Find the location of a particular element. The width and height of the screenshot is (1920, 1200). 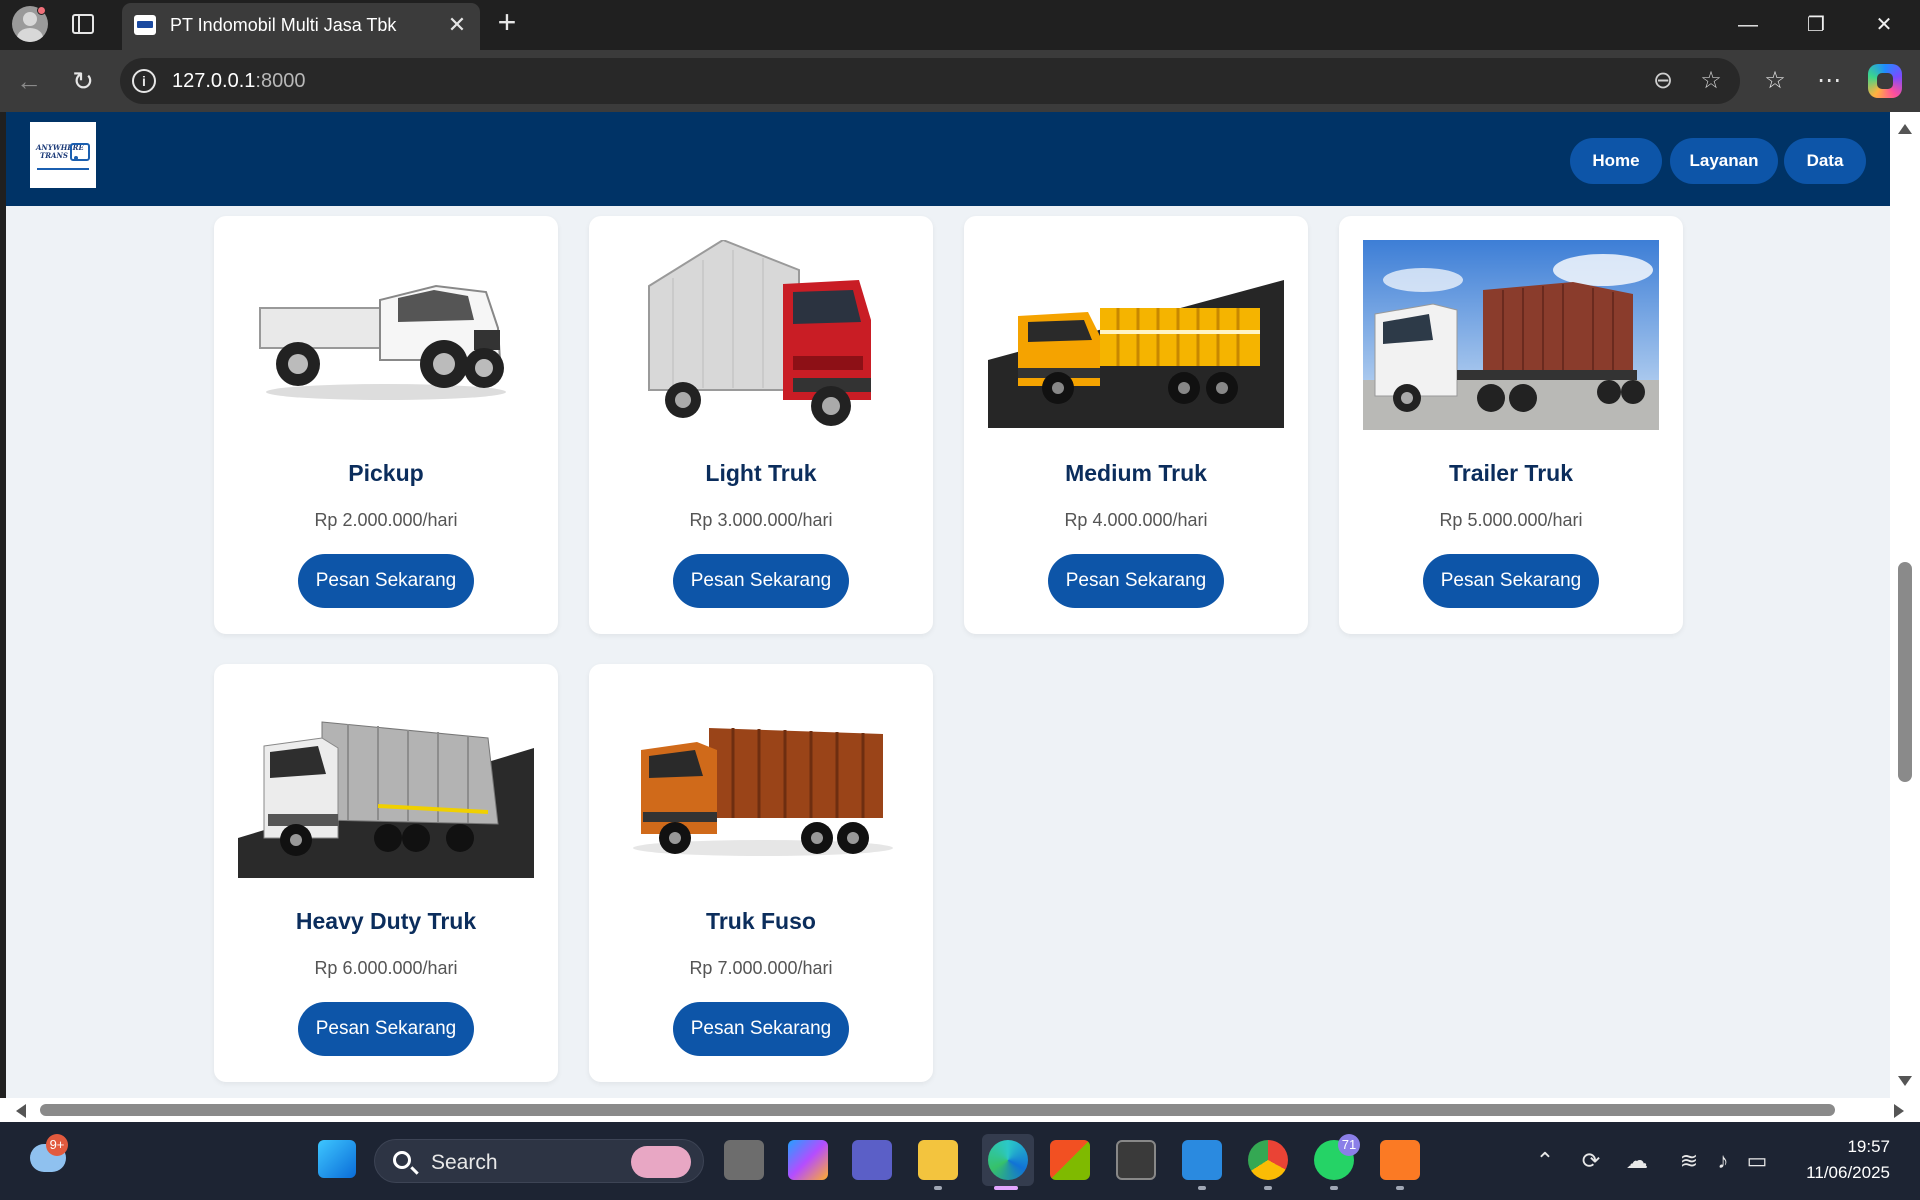

vertical-scrollbar is located at coordinates (1905, 605).